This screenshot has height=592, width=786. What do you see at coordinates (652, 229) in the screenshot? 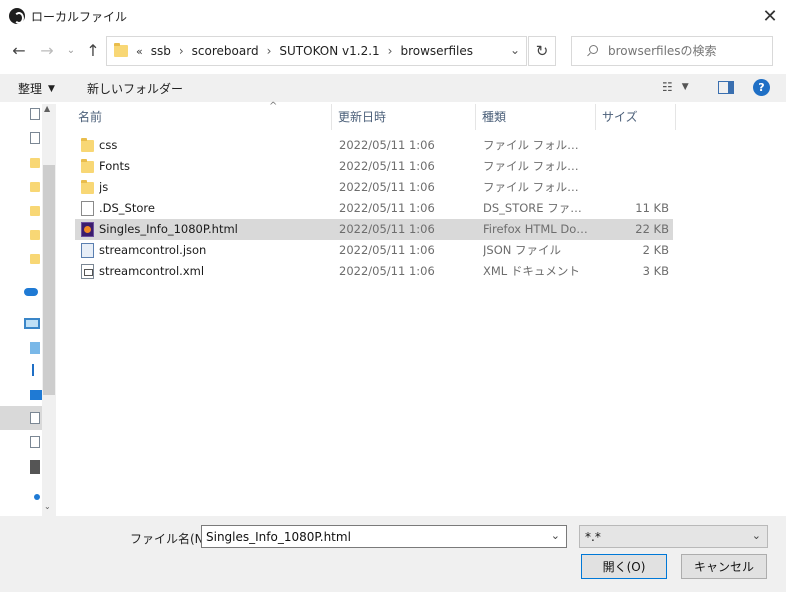
I see `file-size: 22 KB` at bounding box center [652, 229].